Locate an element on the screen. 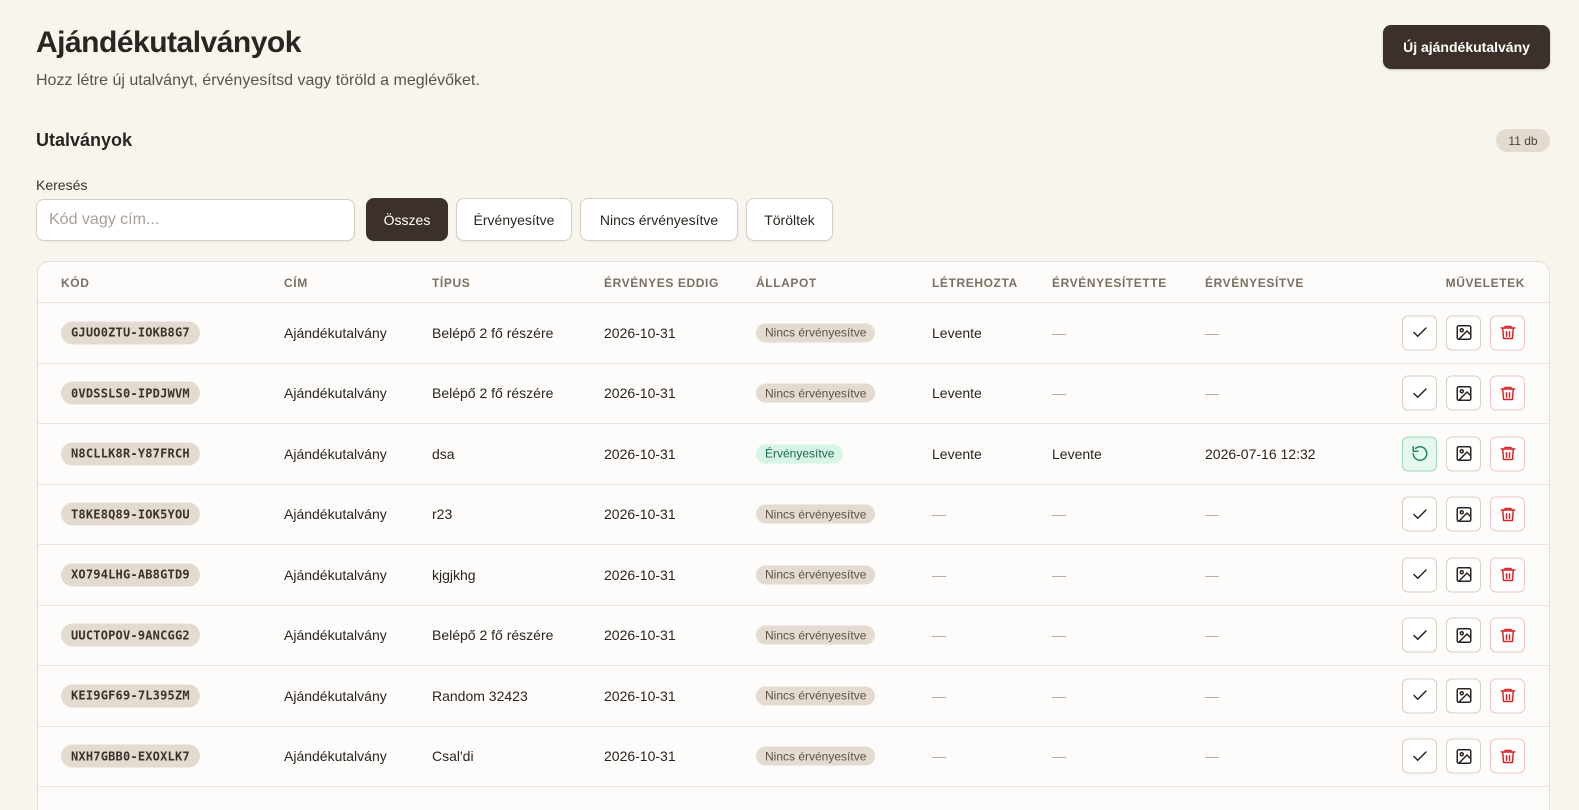 This screenshot has width=1579, height=810. voucher-validated-by: Levente is located at coordinates (1077, 453).